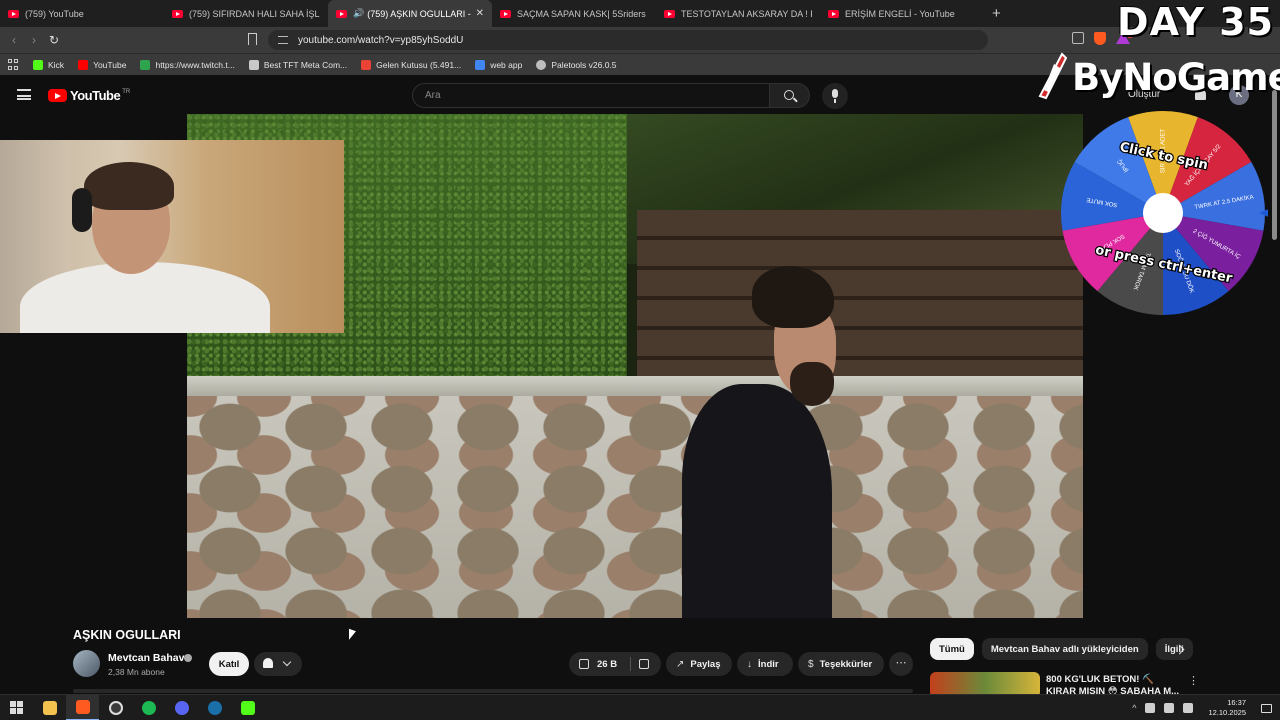 This screenshot has width=1280, height=720. What do you see at coordinates (480, 13) in the screenshot?
I see `close-tab-icon: ✕` at bounding box center [480, 13].